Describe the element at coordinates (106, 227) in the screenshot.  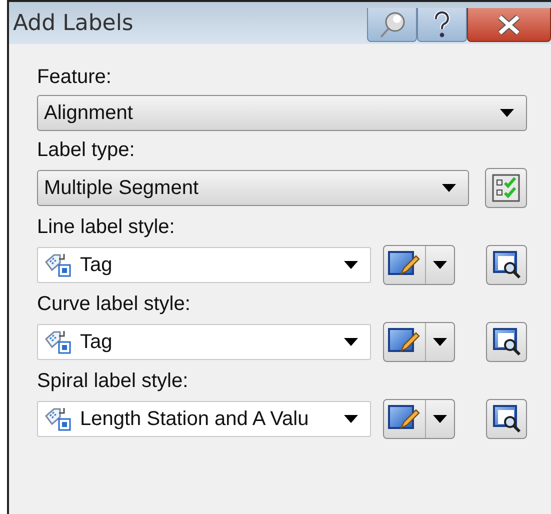
I see `field-label: Line label style:` at that location.